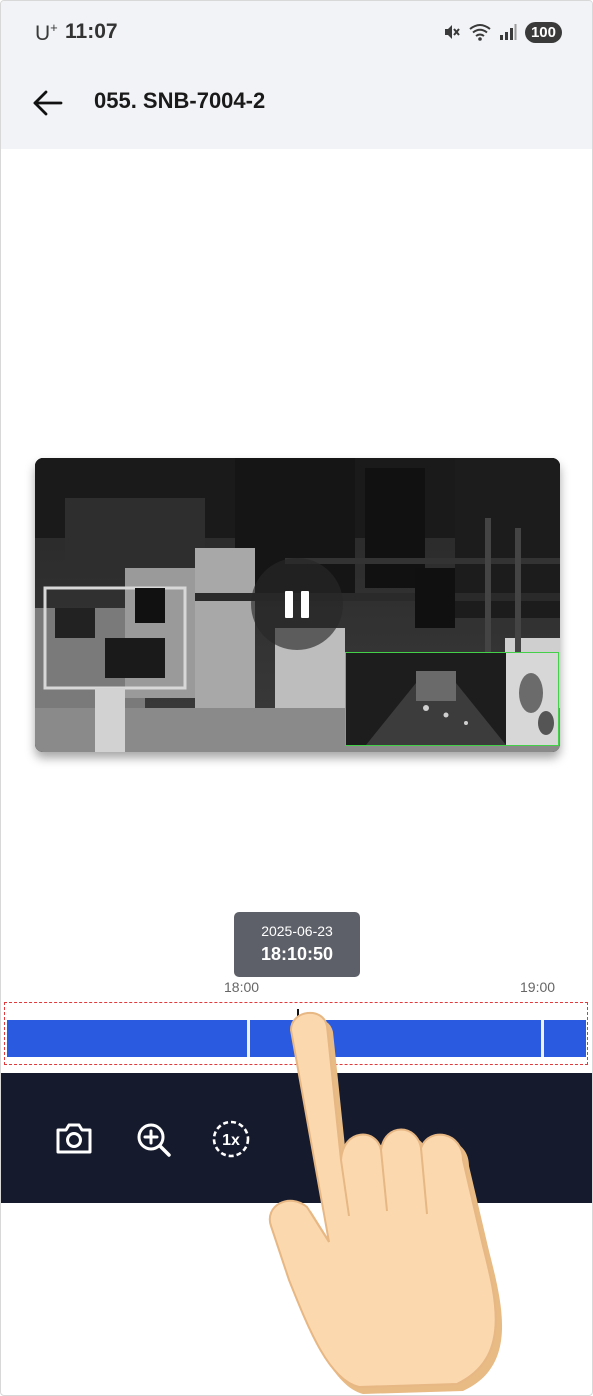 The width and height of the screenshot is (593, 1396). Describe the element at coordinates (297, 931) in the screenshot. I see `tooltip-date: 2025-06-23` at that location.